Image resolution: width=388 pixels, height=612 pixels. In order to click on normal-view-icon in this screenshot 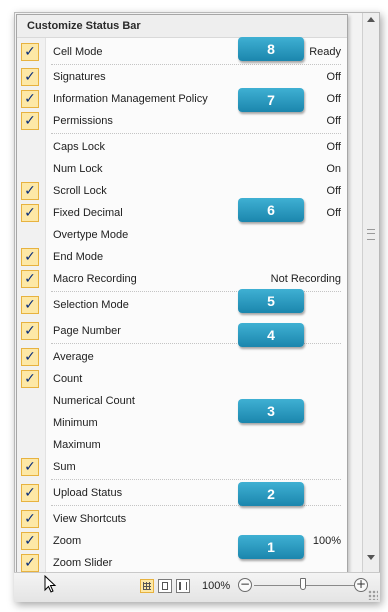, I will do `click(147, 586)`.